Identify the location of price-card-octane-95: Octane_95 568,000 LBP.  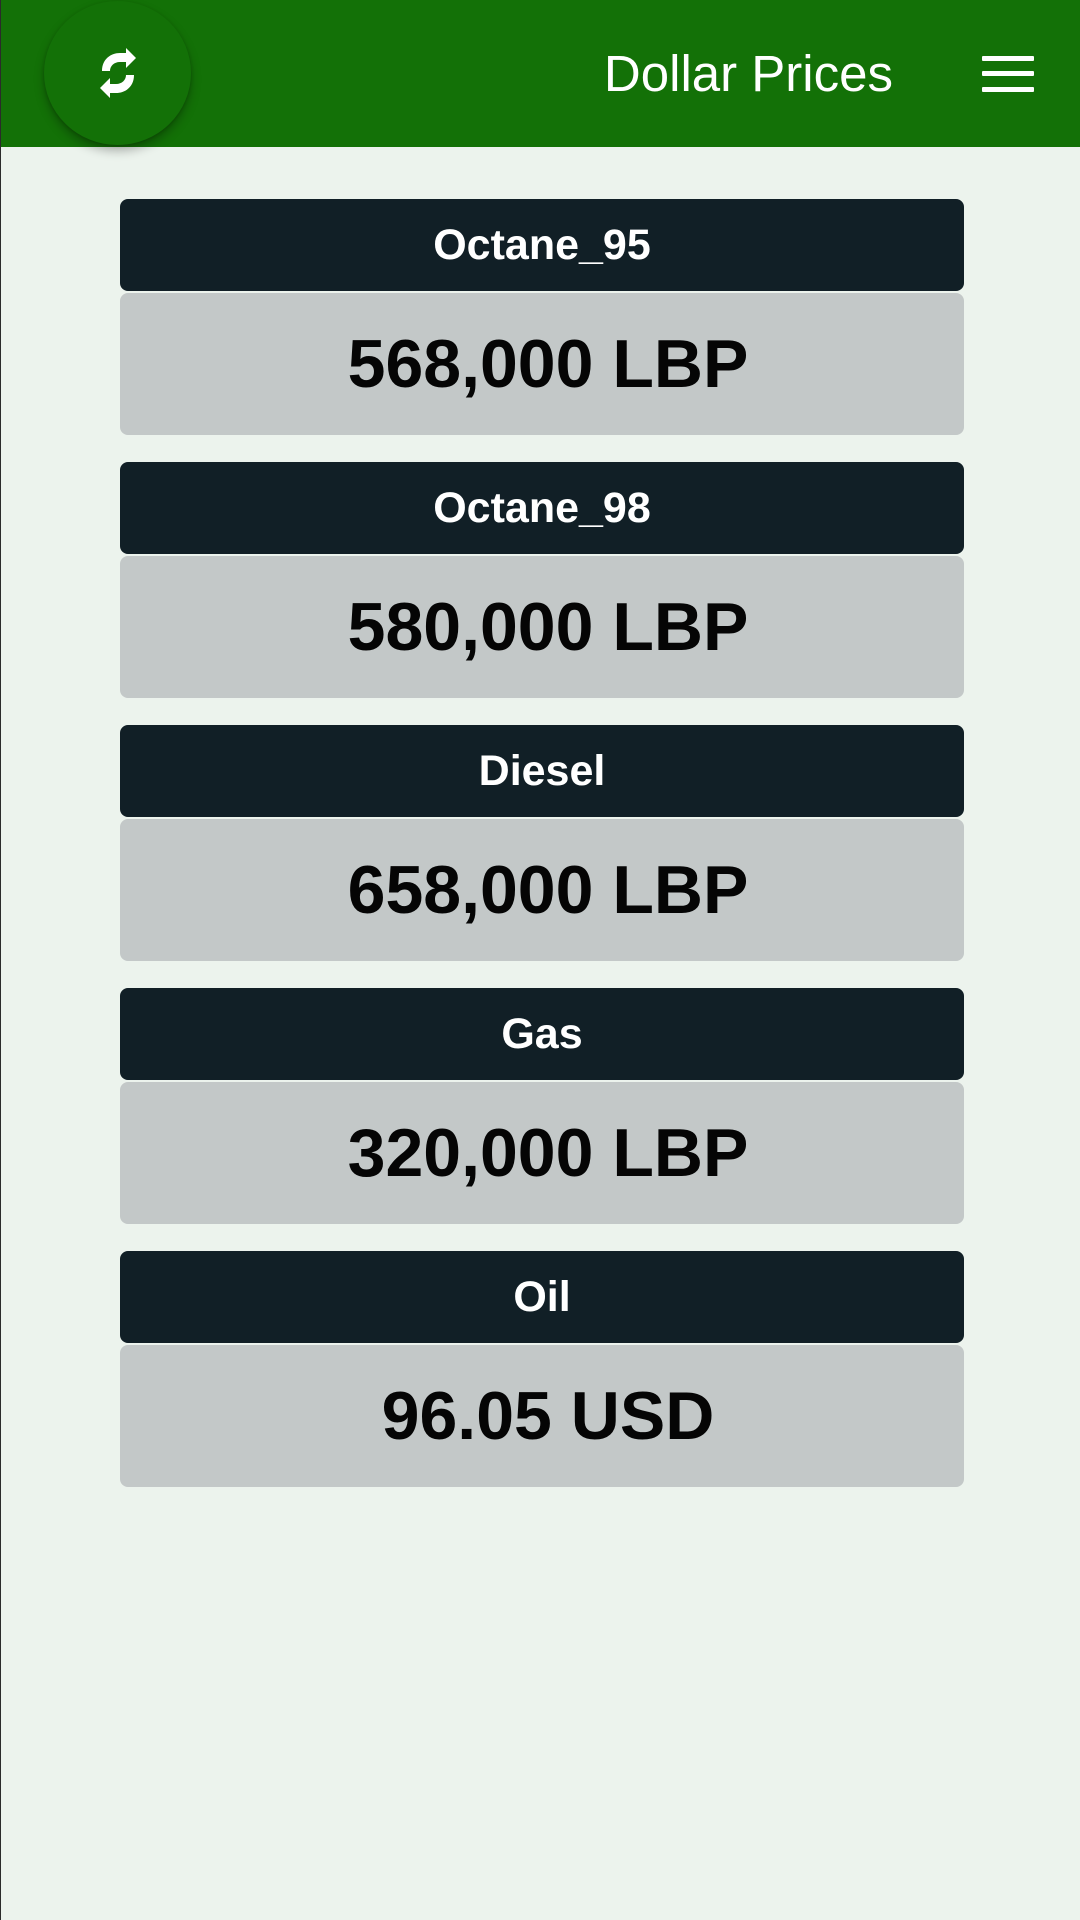
(542, 317).